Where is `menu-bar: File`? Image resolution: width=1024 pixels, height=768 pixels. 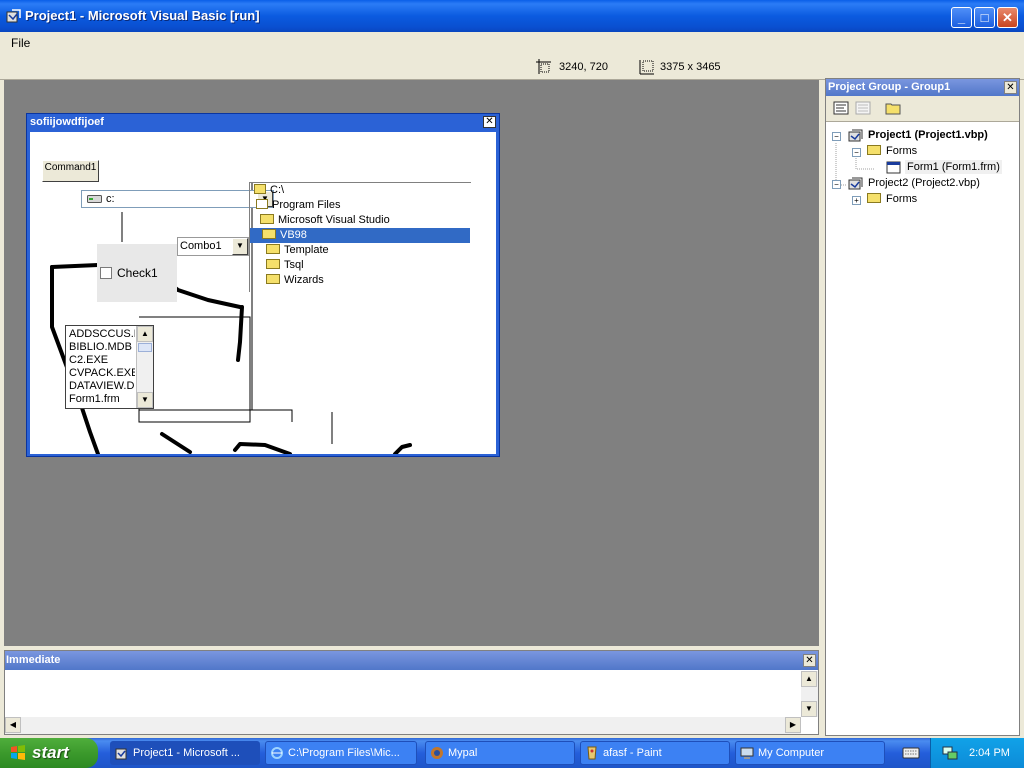 menu-bar: File is located at coordinates (512, 43).